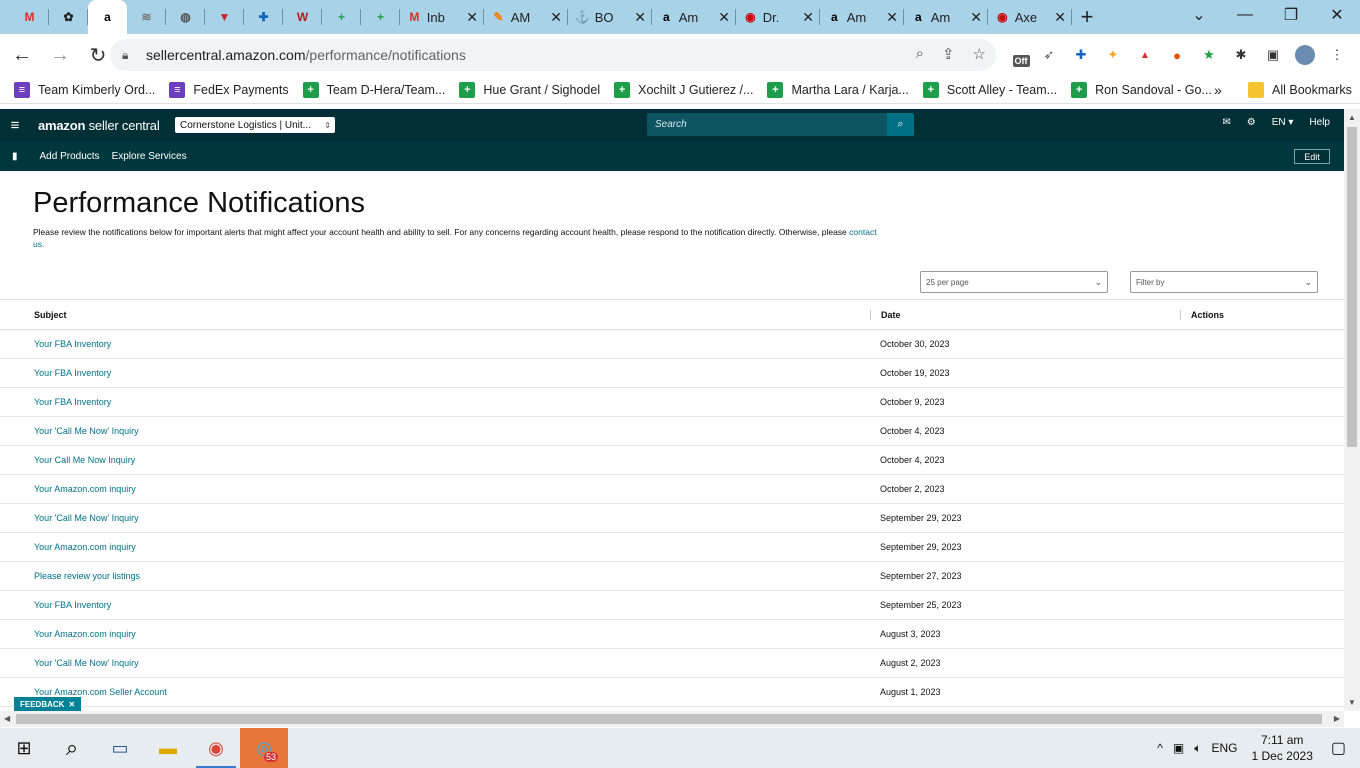  I want to click on browser-tab: M, so click(29, 17).